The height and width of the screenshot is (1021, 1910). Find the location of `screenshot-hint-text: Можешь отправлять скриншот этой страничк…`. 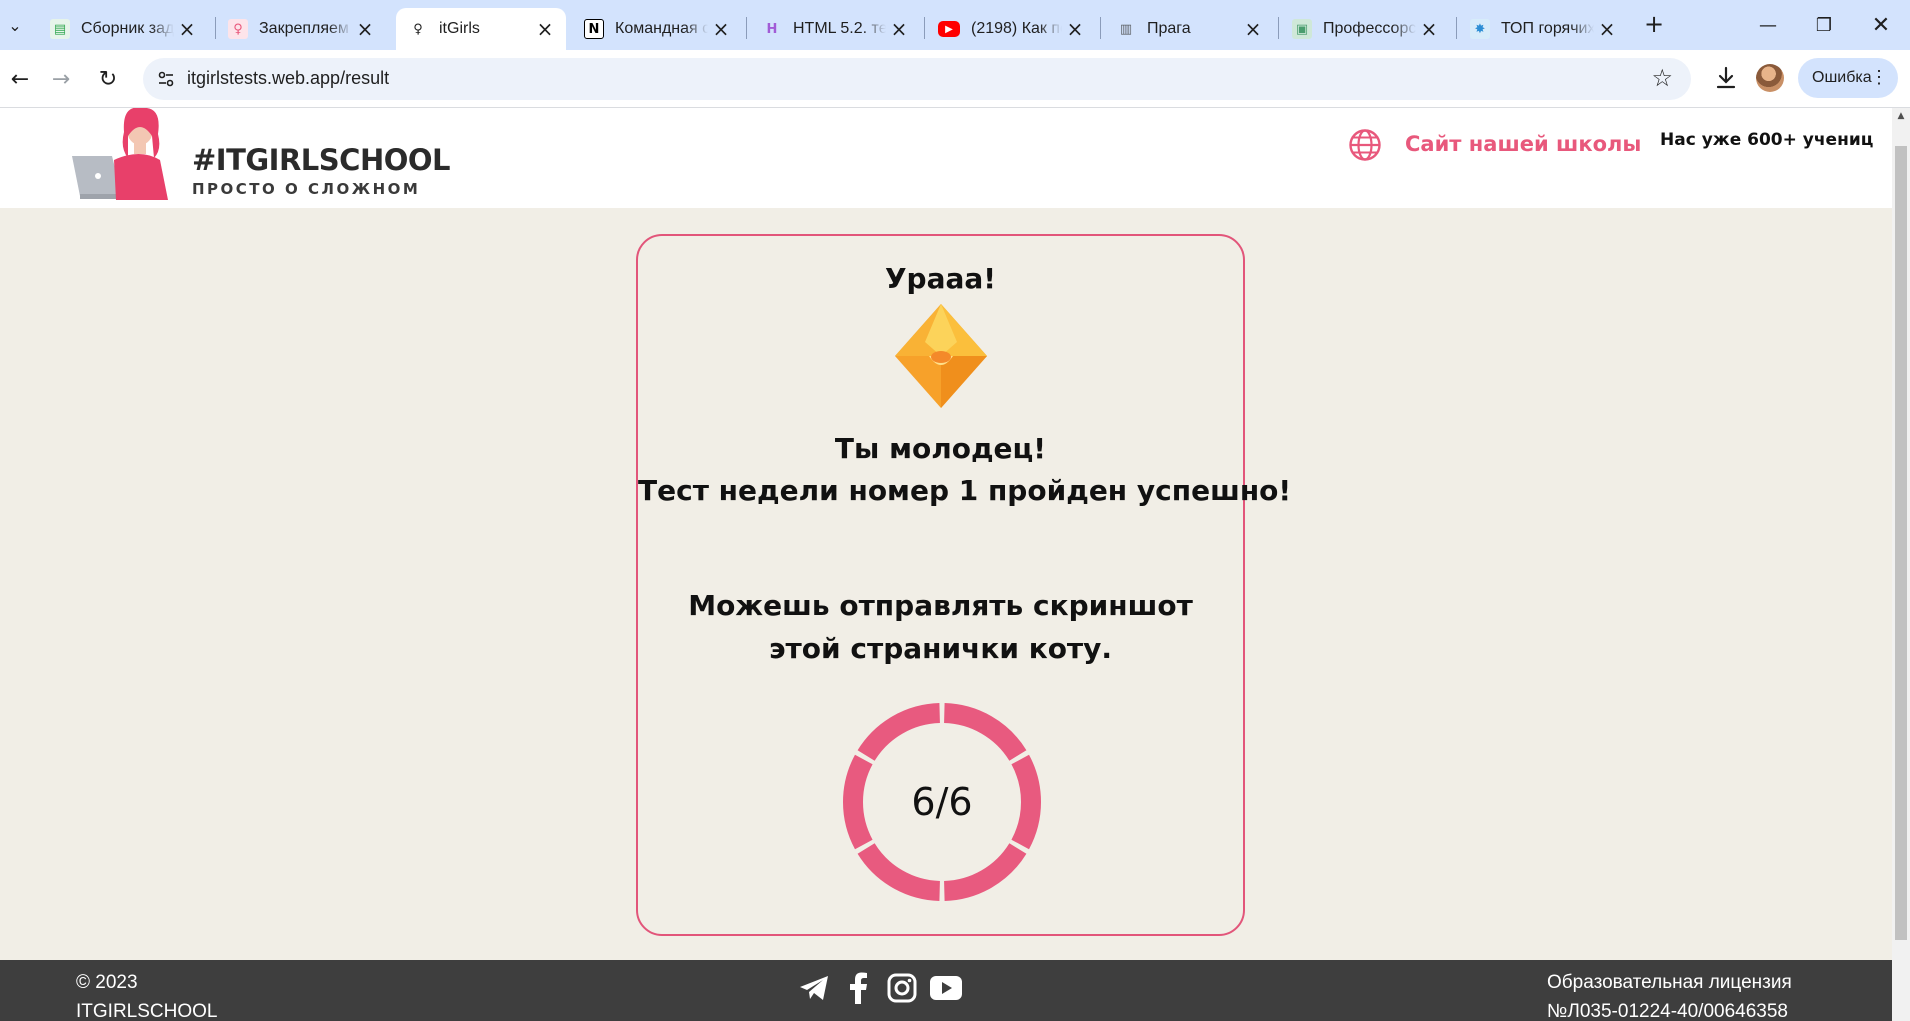

screenshot-hint-text: Можешь отправлять скриншот этой страничк… is located at coordinates (940, 627).